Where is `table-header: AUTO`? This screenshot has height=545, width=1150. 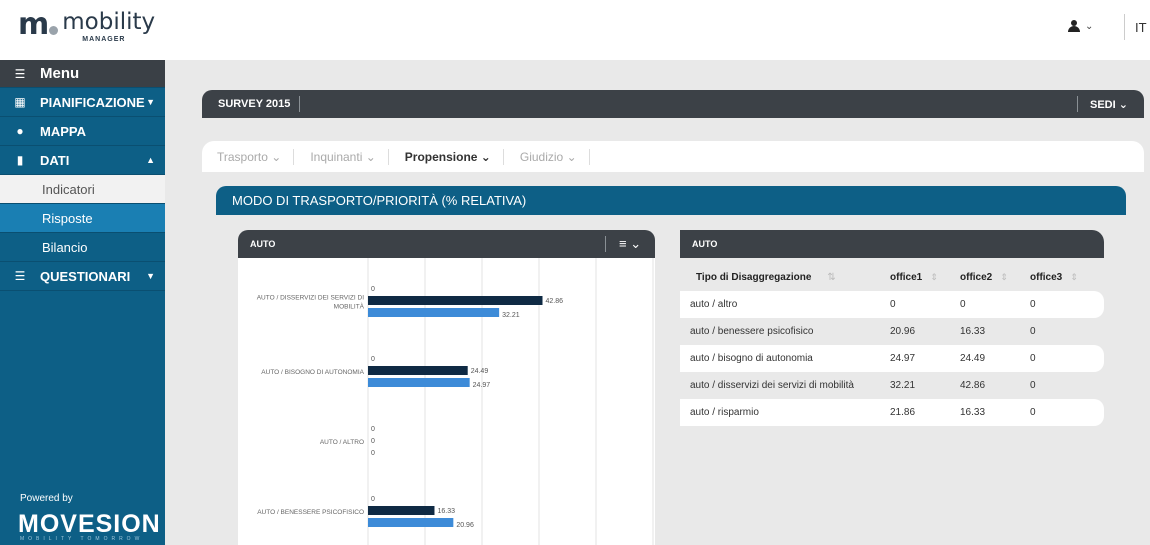 table-header: AUTO is located at coordinates (892, 244).